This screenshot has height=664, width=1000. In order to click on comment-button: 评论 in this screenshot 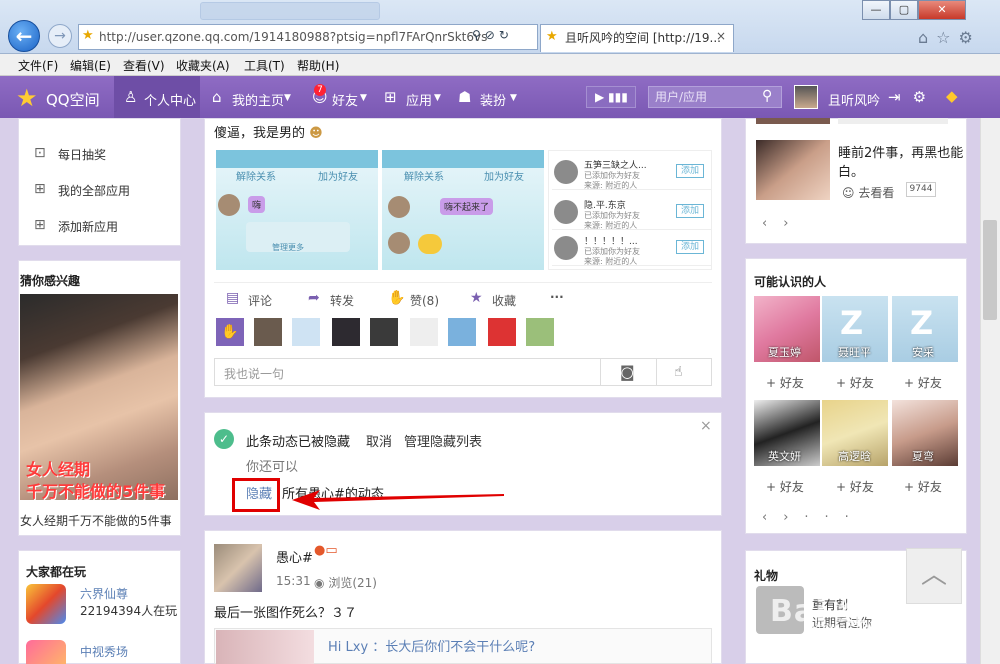, I will do `click(260, 300)`.